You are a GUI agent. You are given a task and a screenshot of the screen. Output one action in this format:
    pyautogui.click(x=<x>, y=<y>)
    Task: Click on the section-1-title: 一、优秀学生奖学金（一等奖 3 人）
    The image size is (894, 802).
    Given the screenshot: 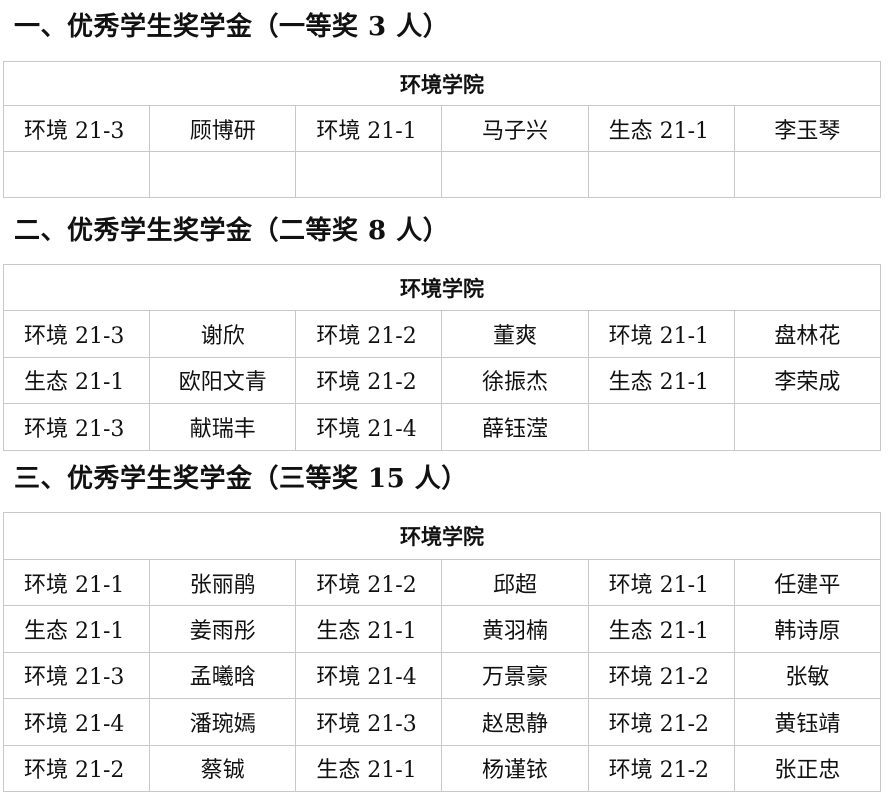 What is the action you would take?
    pyautogui.click(x=232, y=27)
    